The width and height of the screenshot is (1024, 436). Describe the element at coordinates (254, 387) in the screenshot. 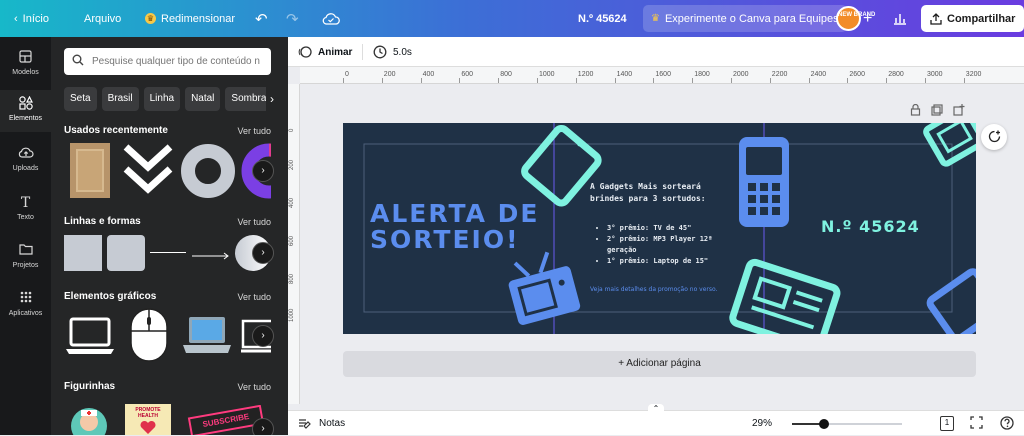

I see `see-all-stickers-link: Ver tudo` at that location.